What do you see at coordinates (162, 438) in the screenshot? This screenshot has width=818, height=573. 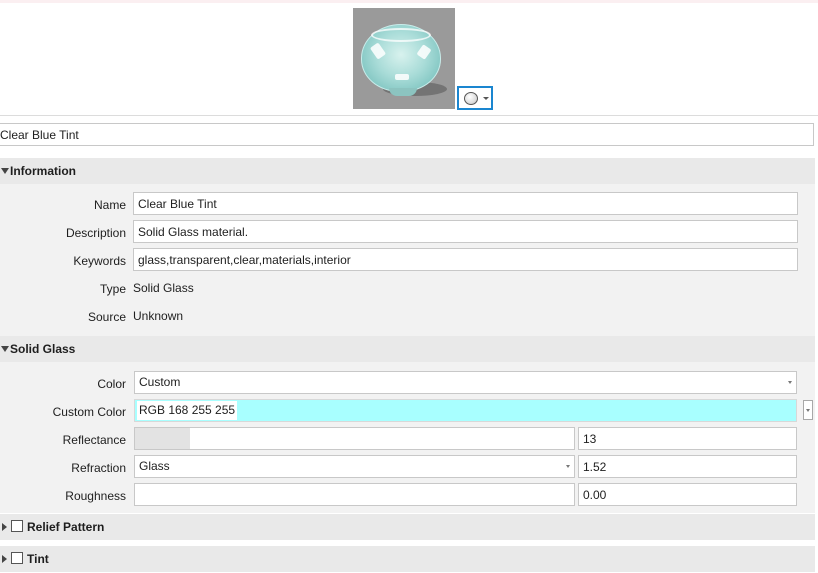 I see `reflectance-slider-fill` at bounding box center [162, 438].